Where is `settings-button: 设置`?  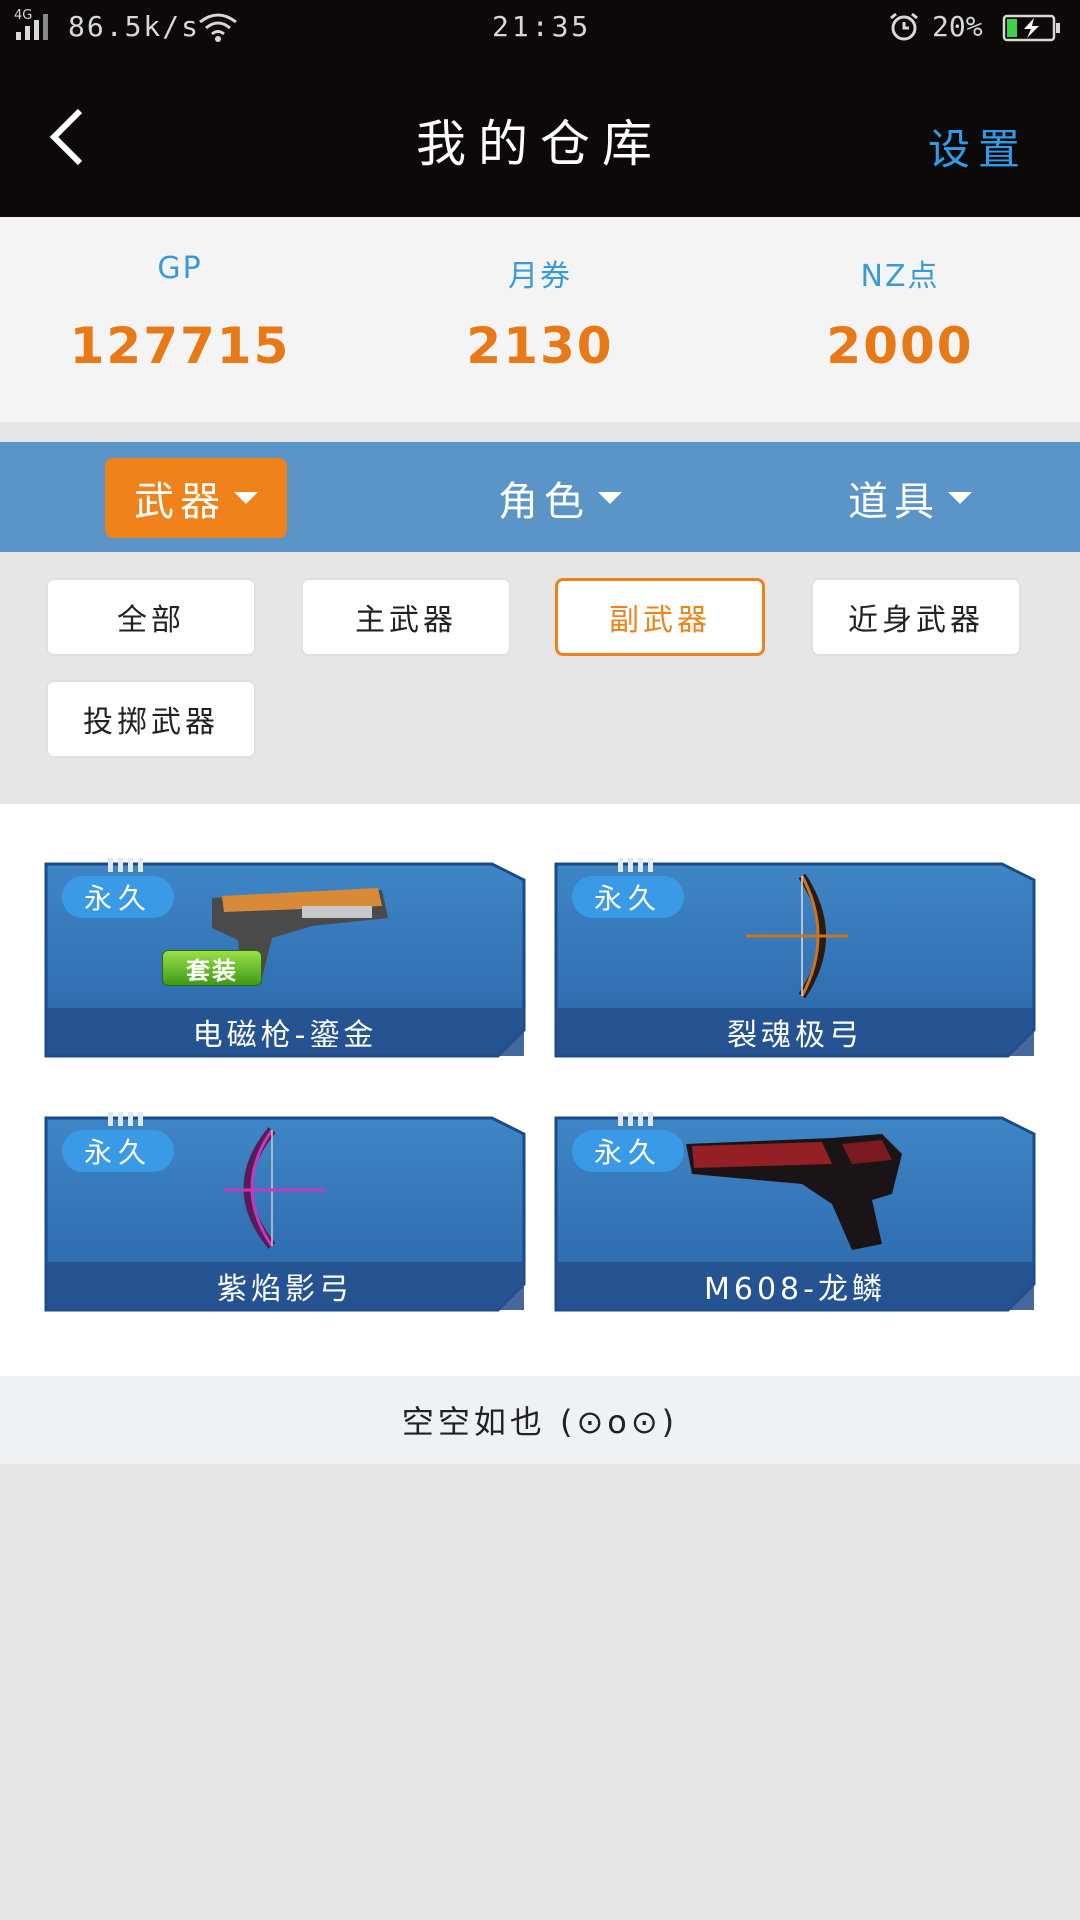
settings-button: 设置 is located at coordinates (978, 146).